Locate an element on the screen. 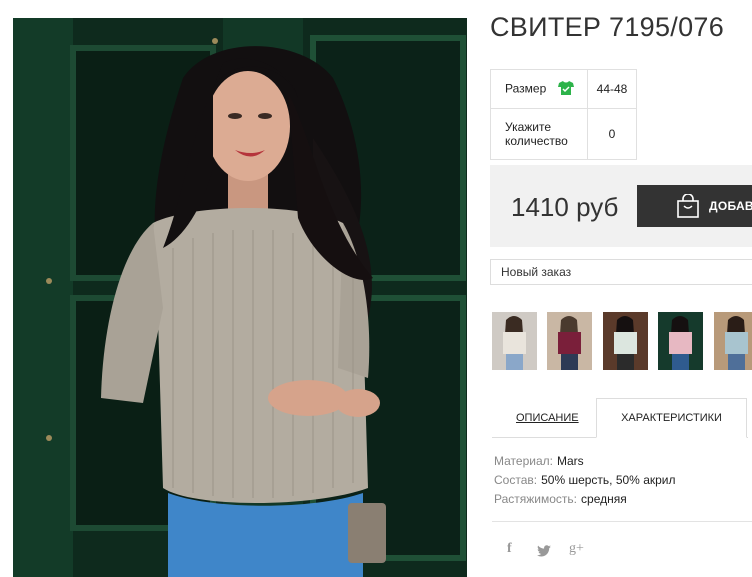  product-tabs: ОПИСАНИЕ ХАРАКТЕРИСТИКИ is located at coordinates (622, 418).